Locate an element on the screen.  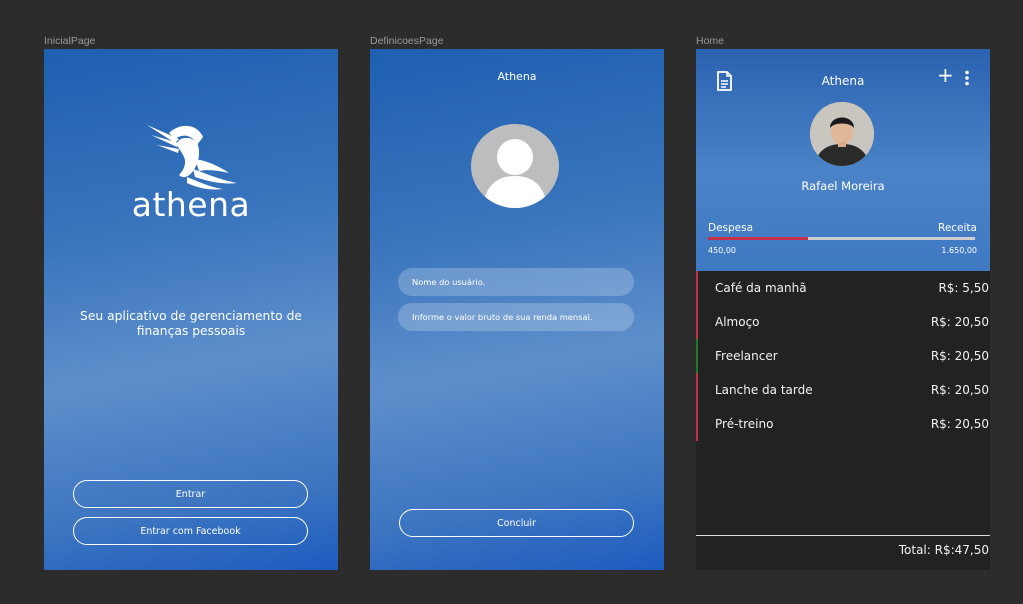
expense-label: Despesa is located at coordinates (731, 228).